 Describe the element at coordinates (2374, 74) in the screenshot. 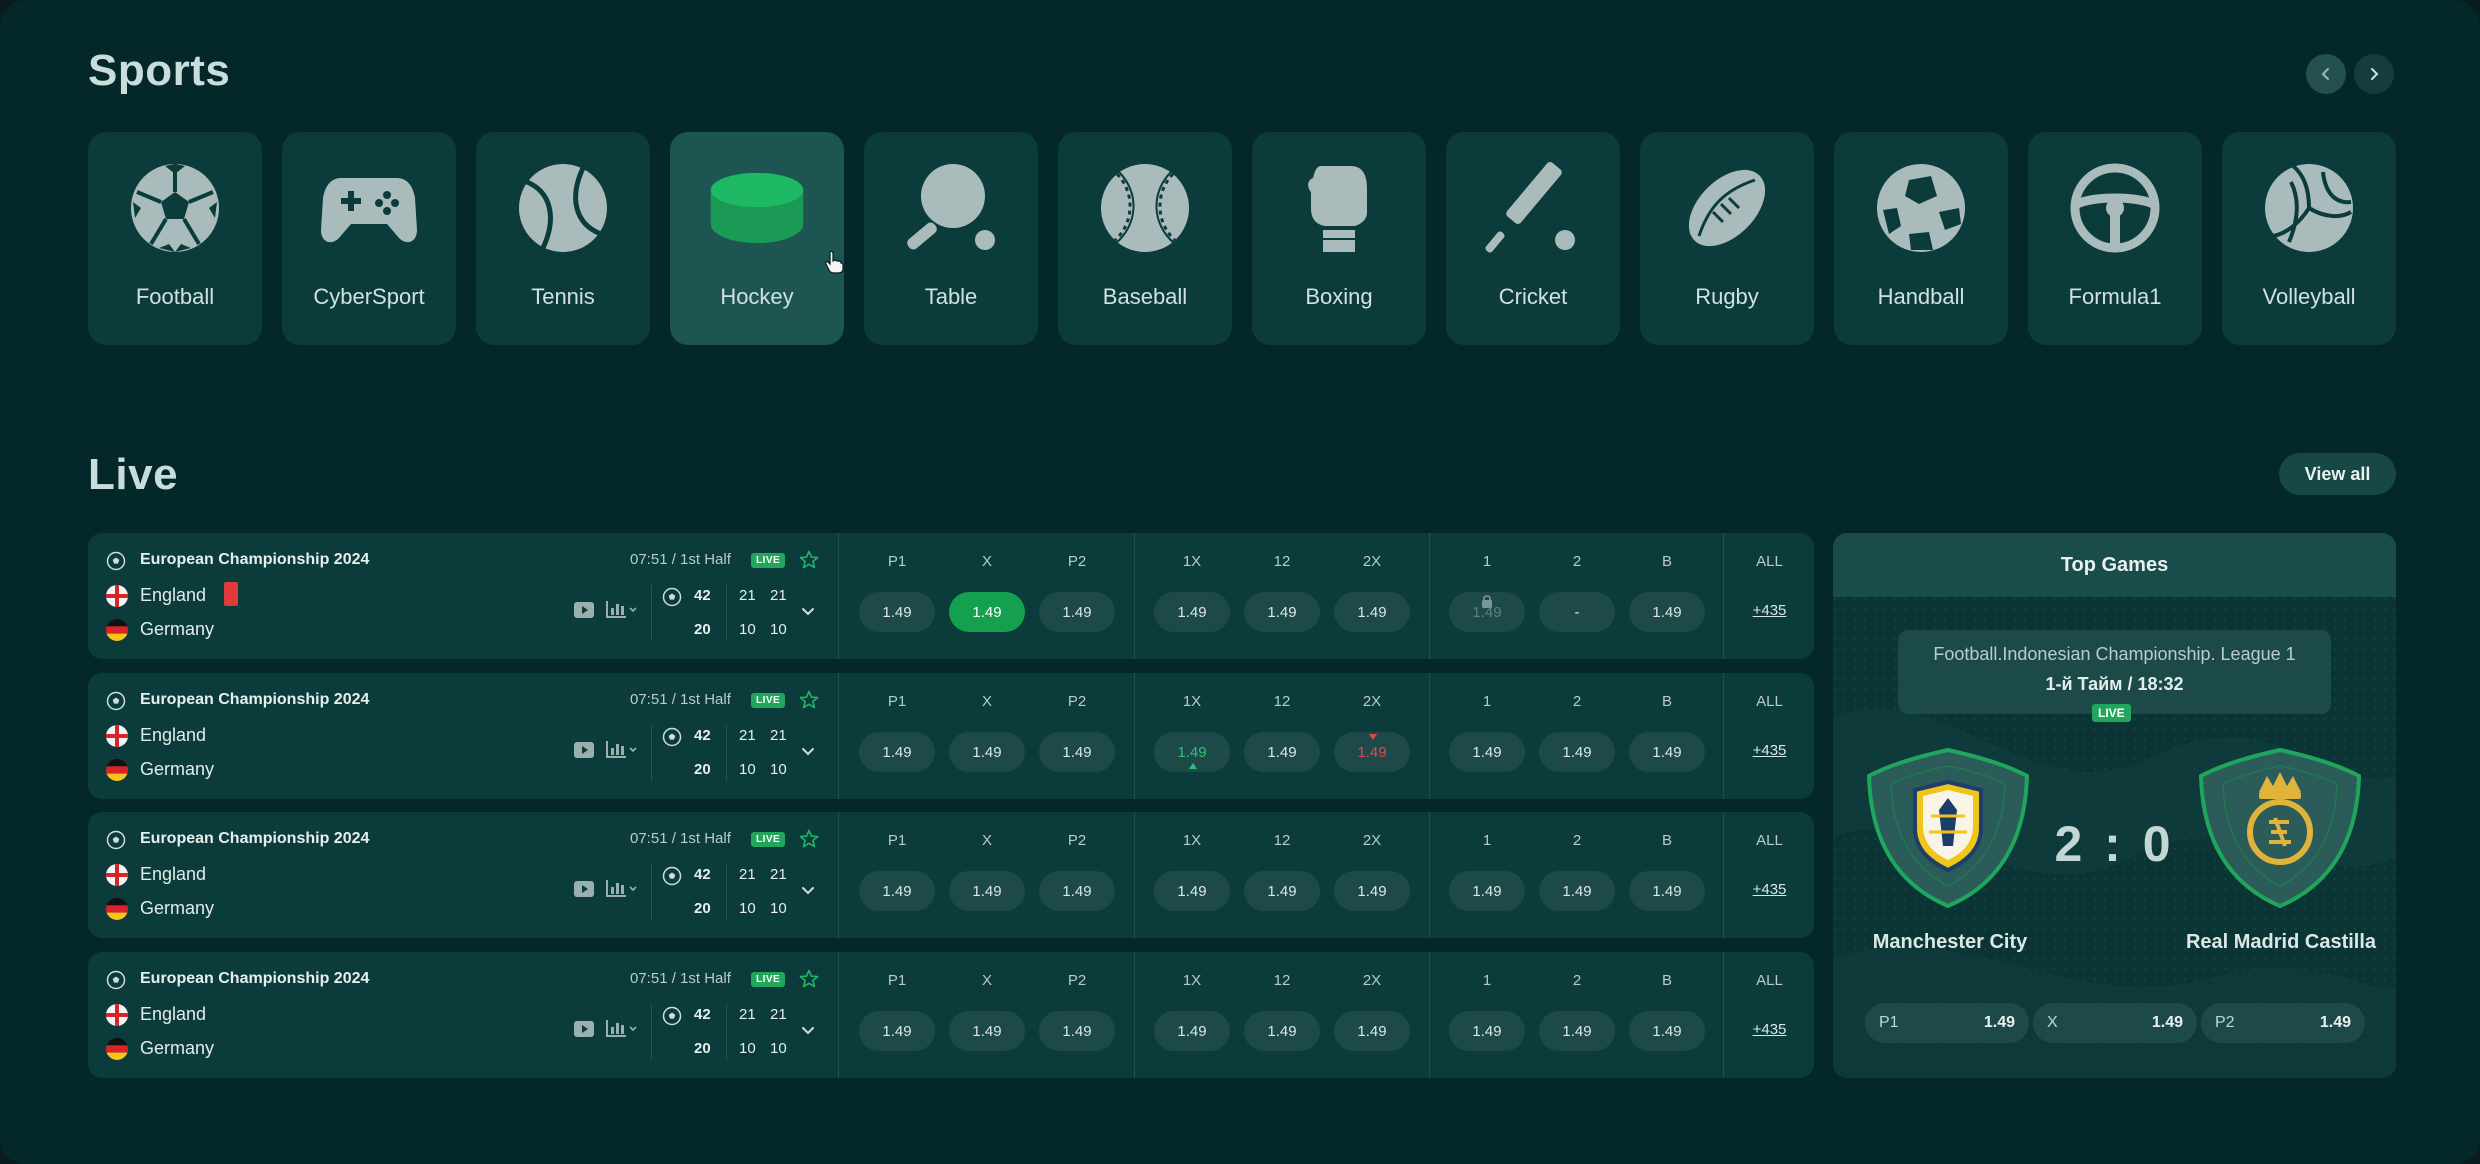

I see `carousel-next-button` at that location.